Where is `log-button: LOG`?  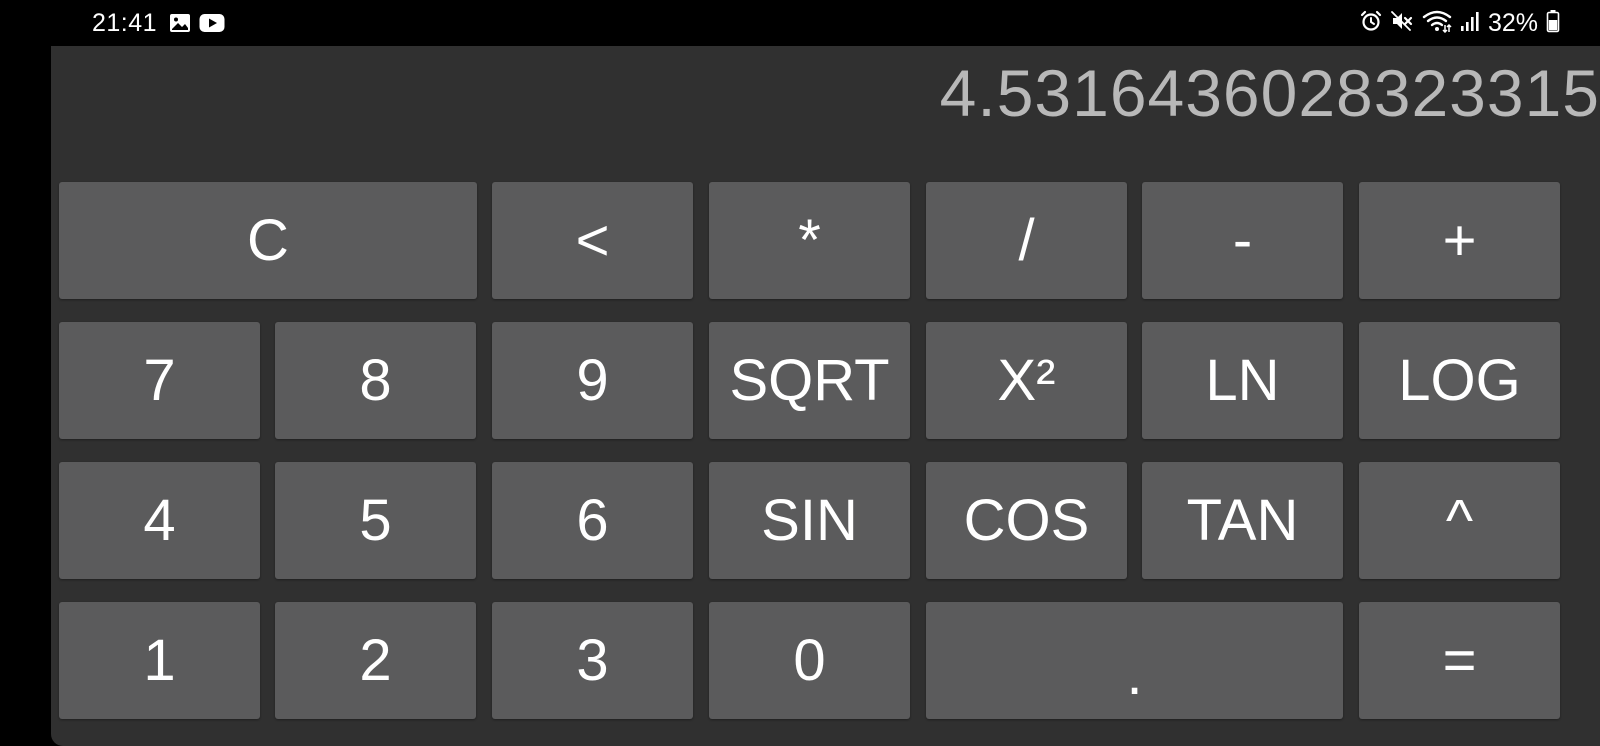 log-button: LOG is located at coordinates (1459, 380).